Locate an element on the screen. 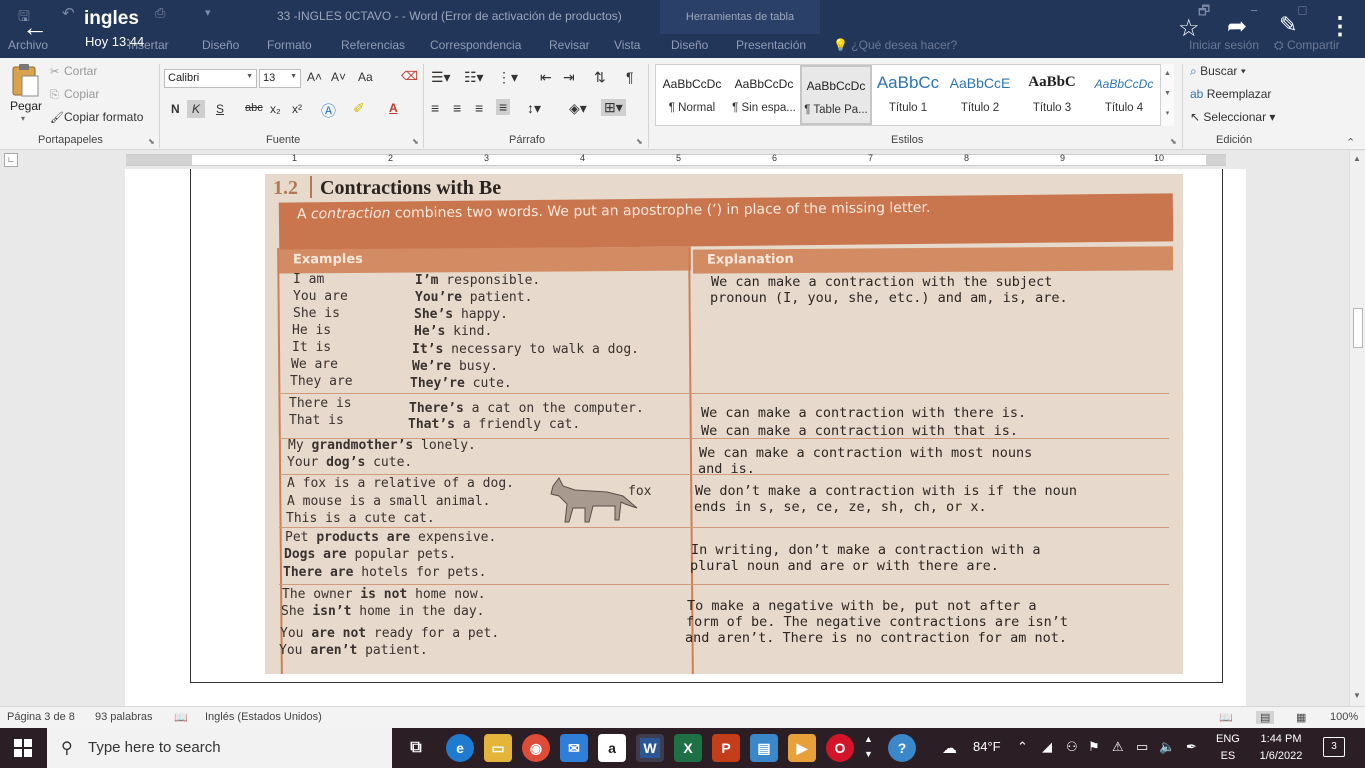 The width and height of the screenshot is (1365, 768). share-arrow-icon: ➦ is located at coordinates (1237, 26).